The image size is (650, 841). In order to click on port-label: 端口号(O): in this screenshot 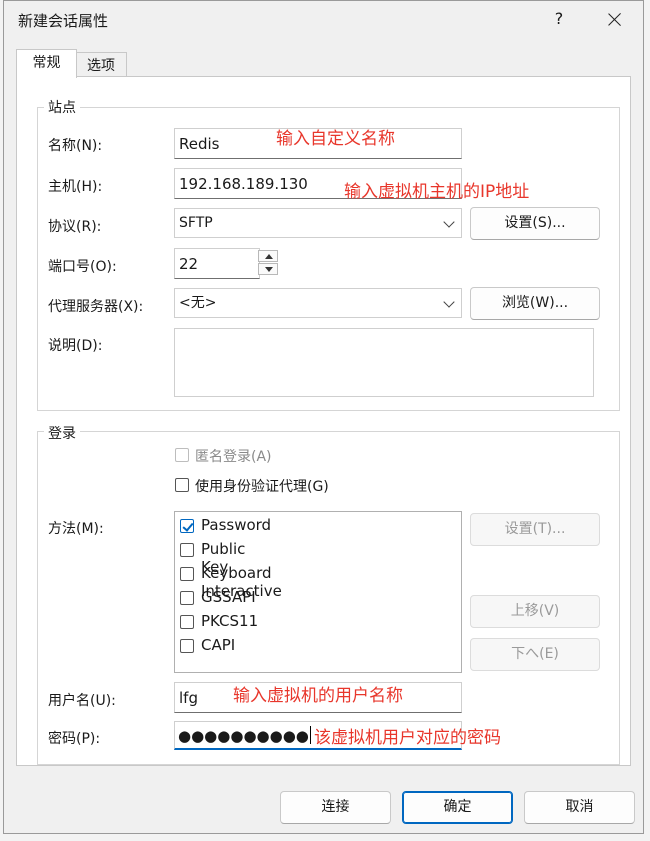, I will do `click(82, 267)`.